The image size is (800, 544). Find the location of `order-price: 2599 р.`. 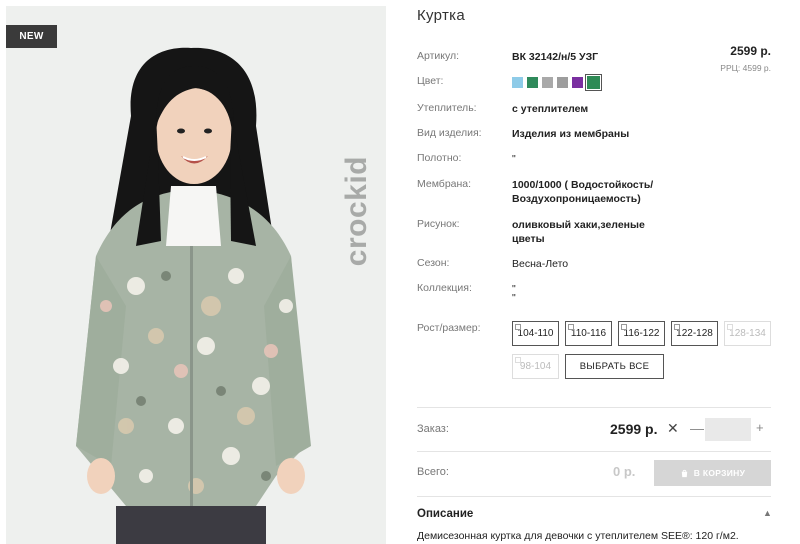

order-price: 2599 р. is located at coordinates (634, 429).